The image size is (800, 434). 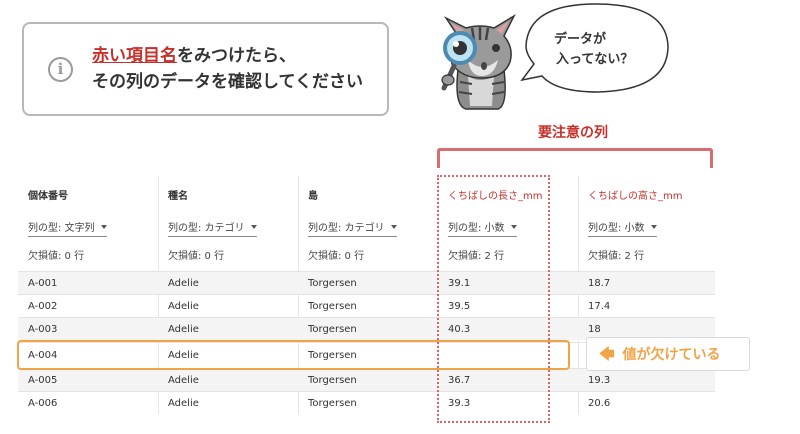 What do you see at coordinates (607, 353) in the screenshot?
I see `arrow-left-icon: 🡄` at bounding box center [607, 353].